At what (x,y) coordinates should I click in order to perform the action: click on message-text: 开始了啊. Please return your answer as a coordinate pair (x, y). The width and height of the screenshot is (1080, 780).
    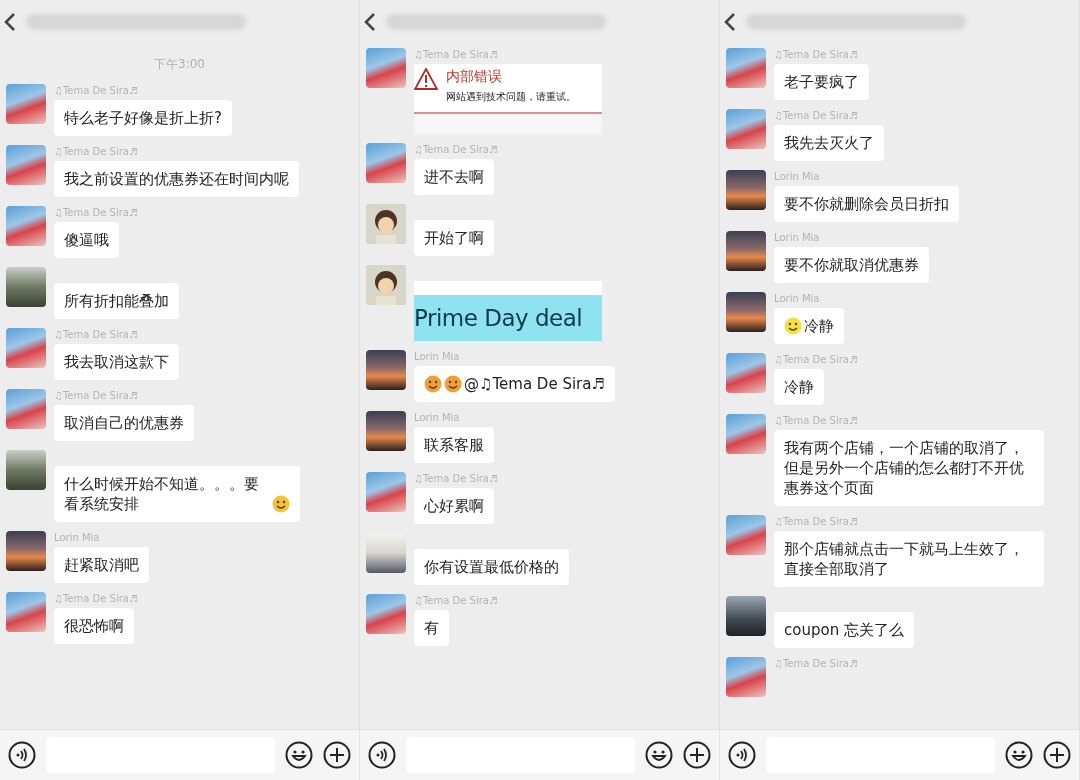
    Looking at the image, I should click on (454, 238).